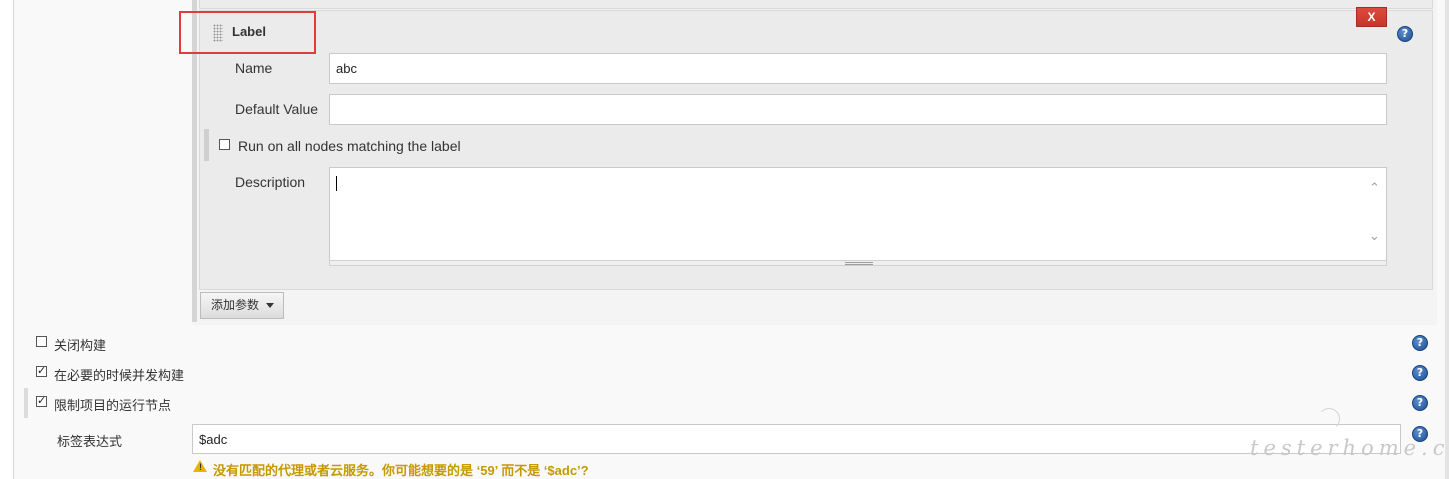 Image resolution: width=1449 pixels, height=479 pixels. What do you see at coordinates (200, 467) in the screenshot?
I see `warning-exclamation: !` at bounding box center [200, 467].